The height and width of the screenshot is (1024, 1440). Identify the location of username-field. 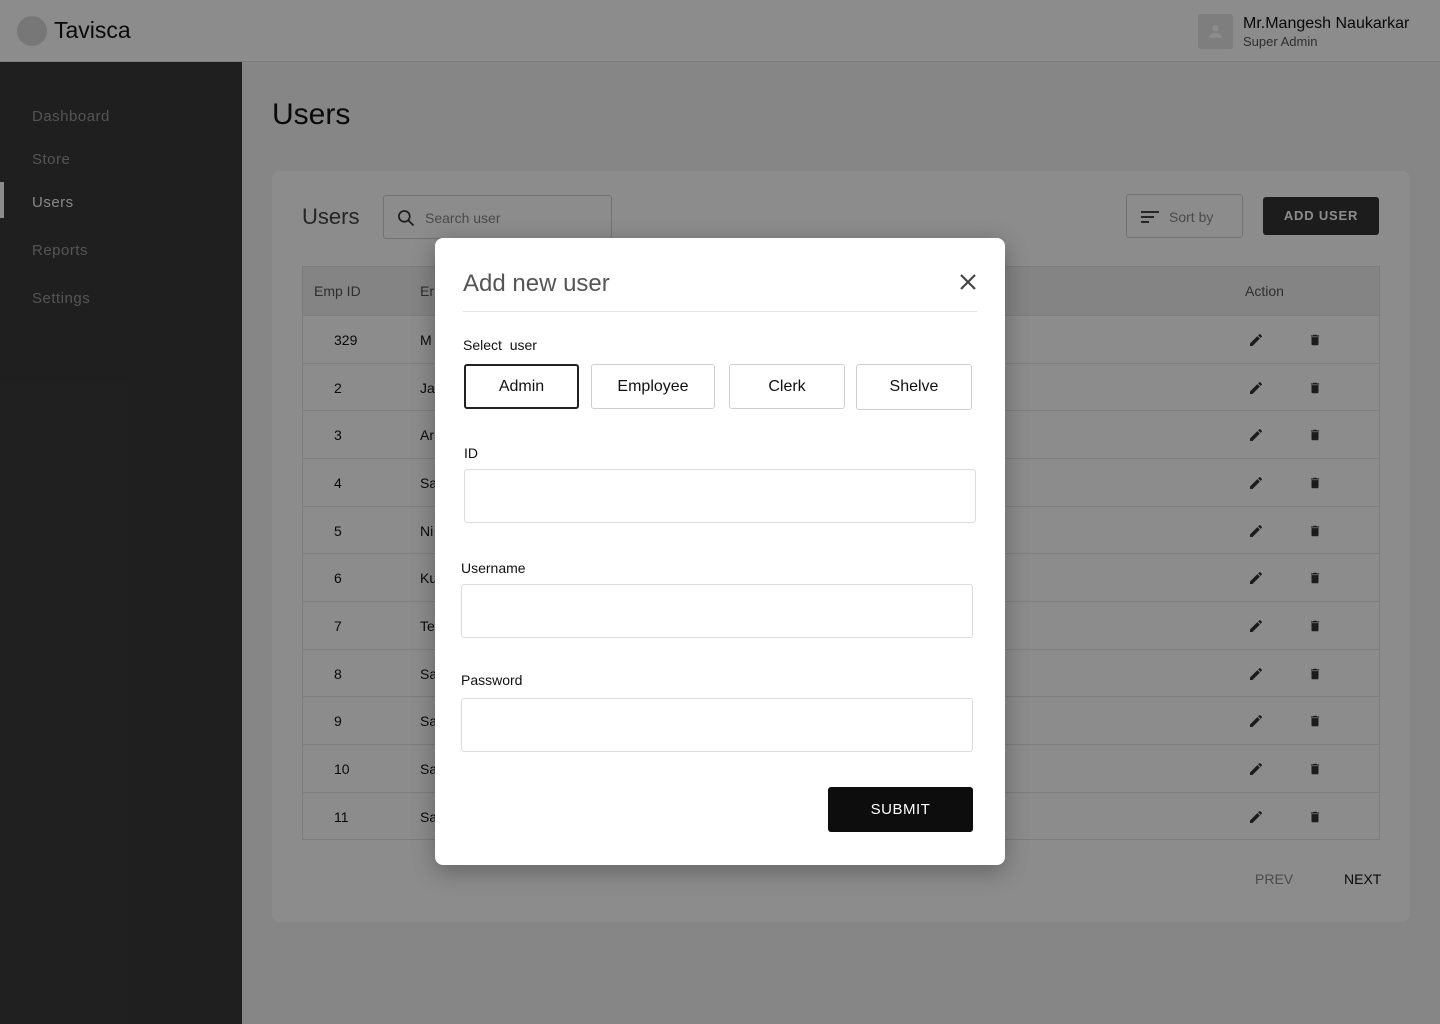
(717, 611).